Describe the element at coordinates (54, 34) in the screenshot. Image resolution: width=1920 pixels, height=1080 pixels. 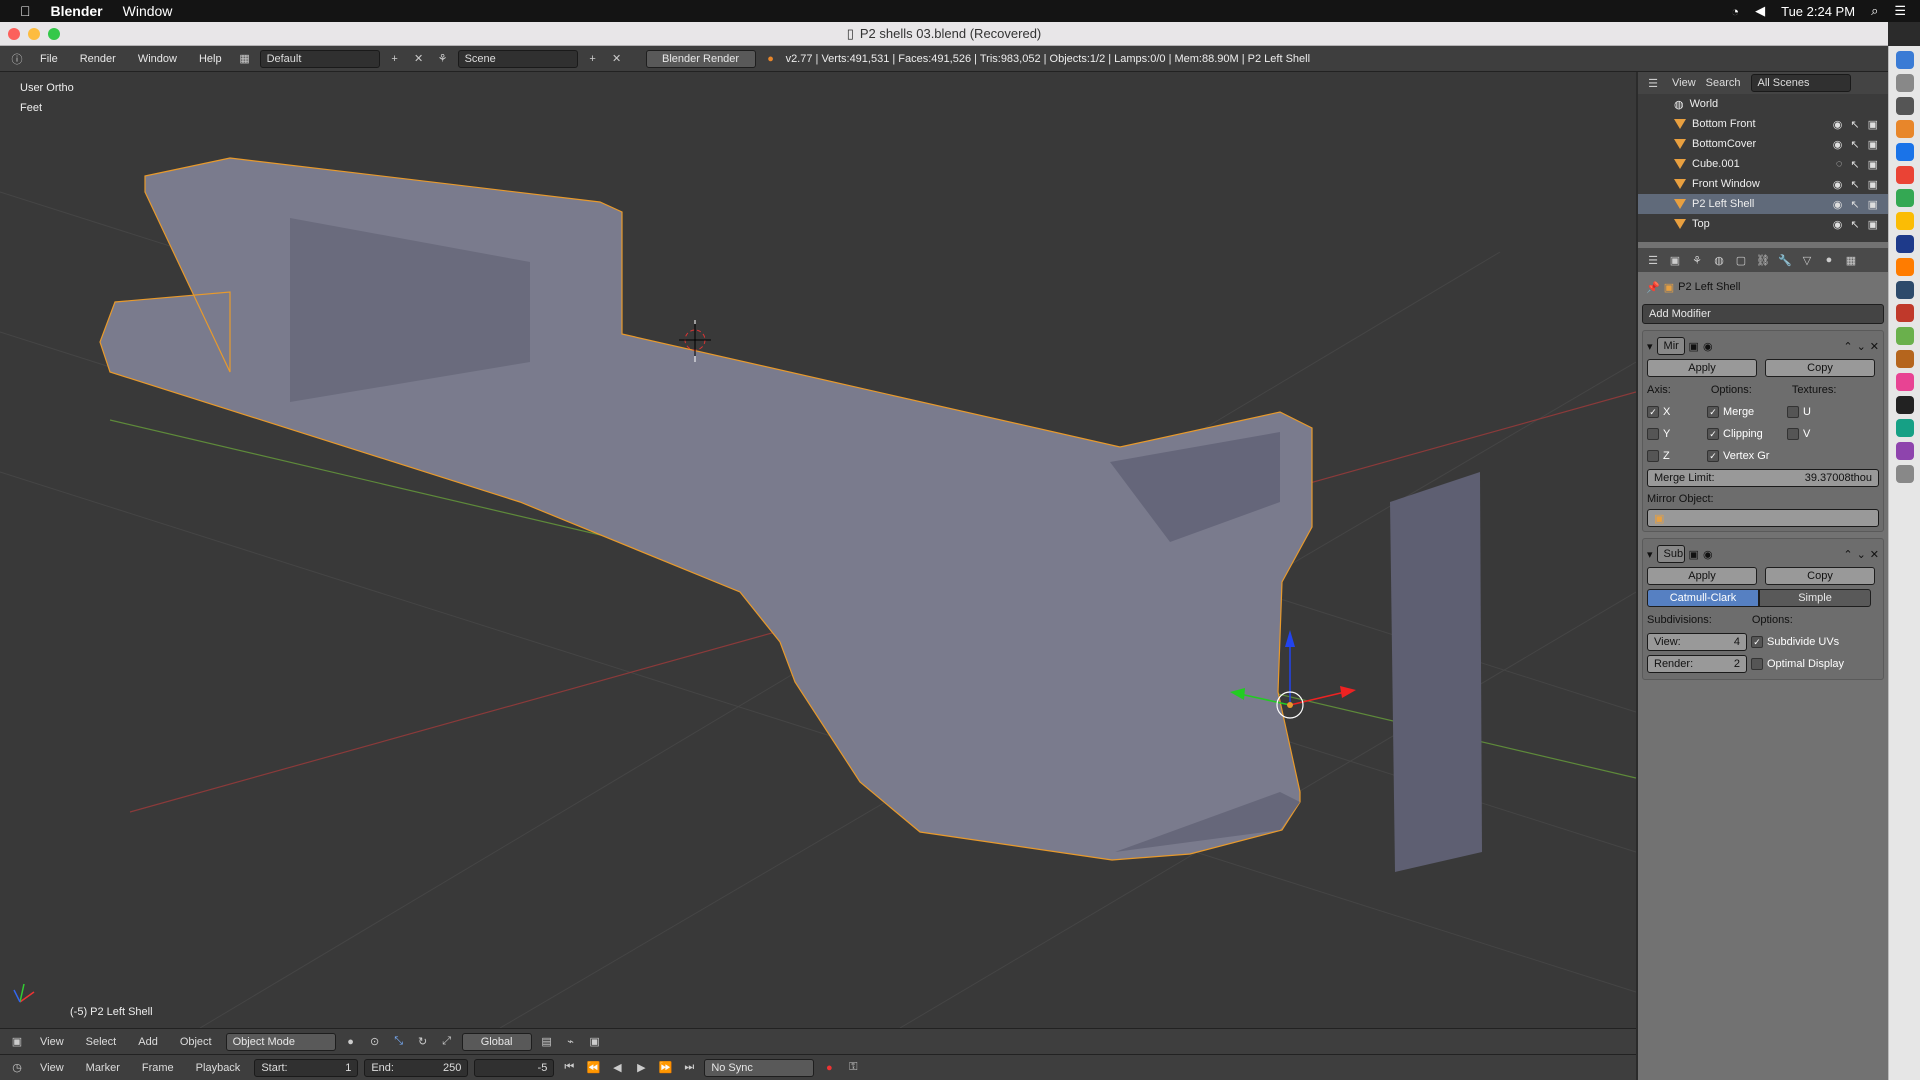
I see `zoom-window-button` at that location.